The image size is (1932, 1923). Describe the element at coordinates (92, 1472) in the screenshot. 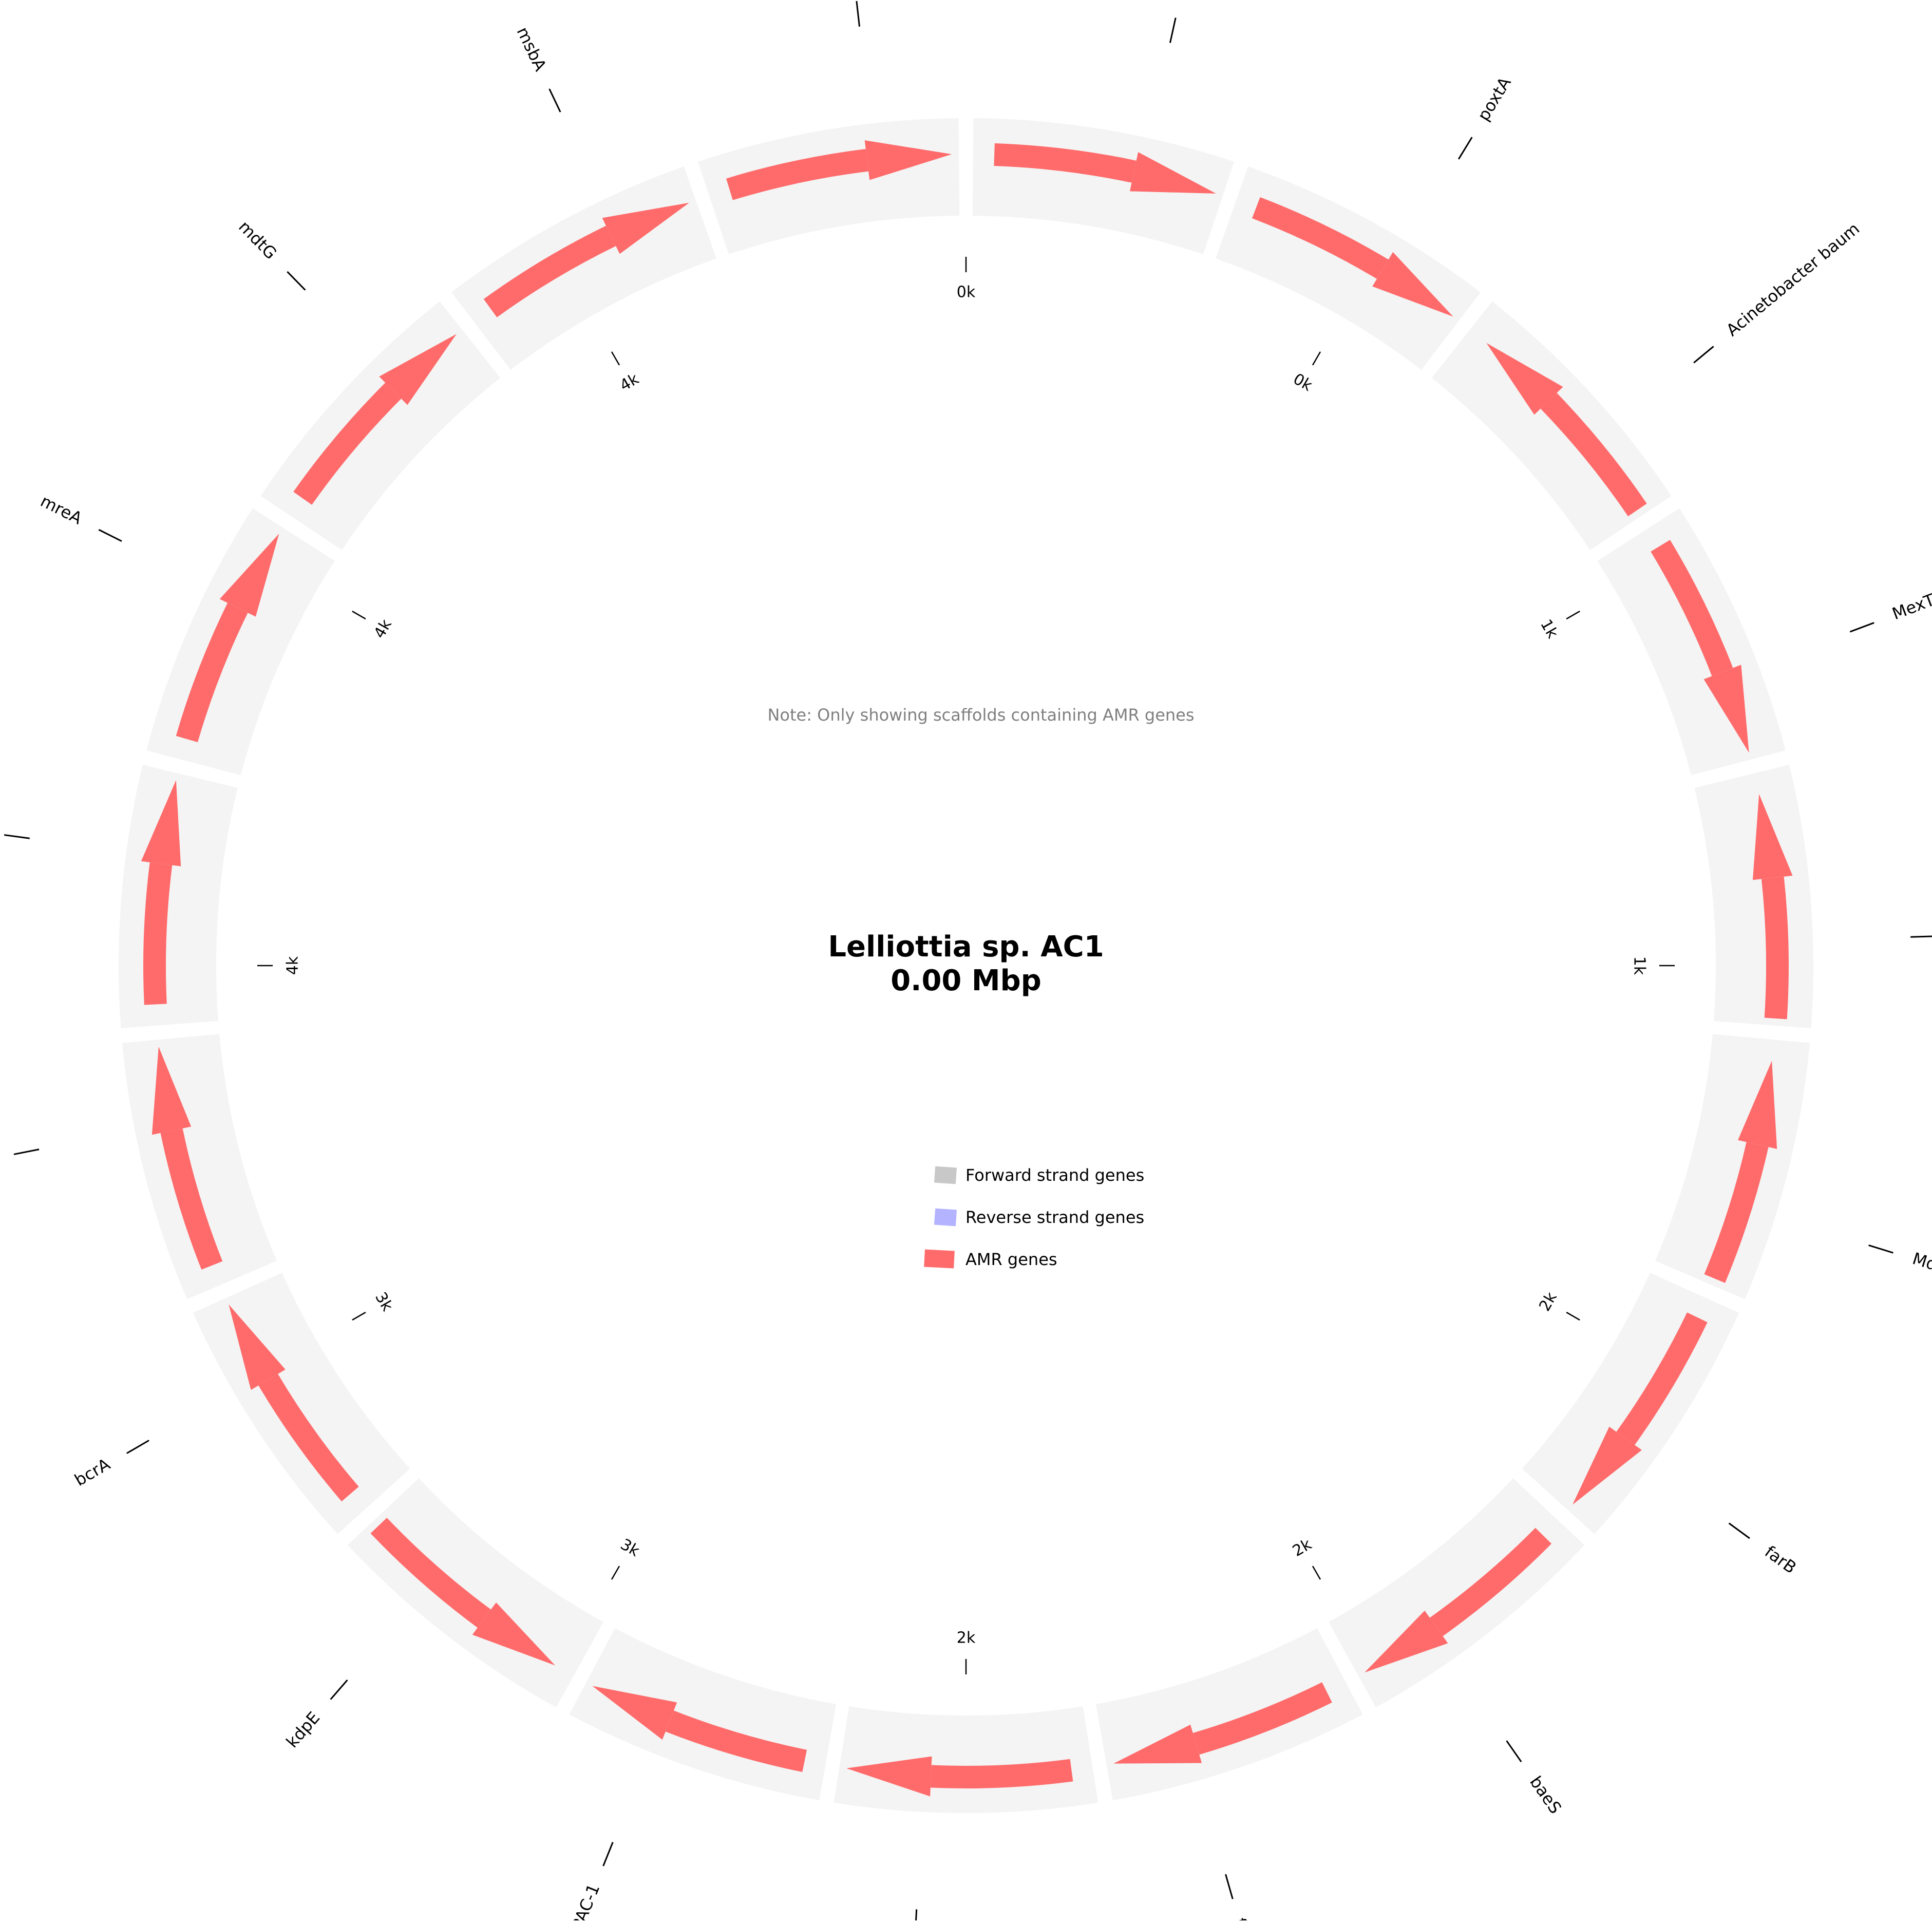

I see `gene-label: bcrA` at that location.